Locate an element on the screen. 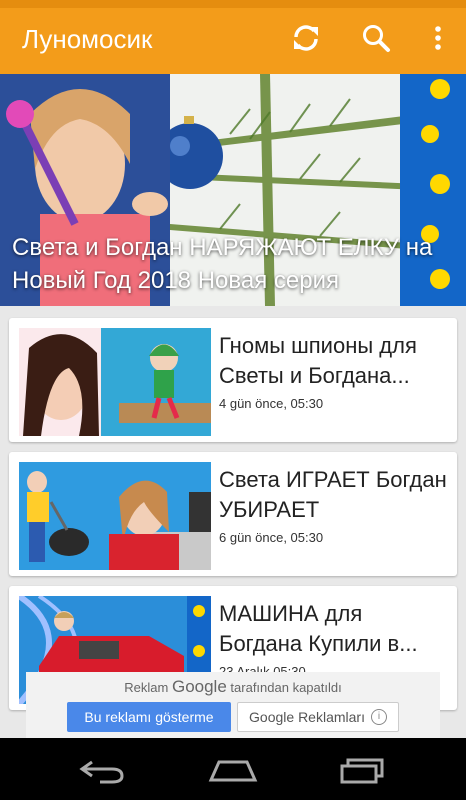  recents-button is located at coordinates (362, 770).